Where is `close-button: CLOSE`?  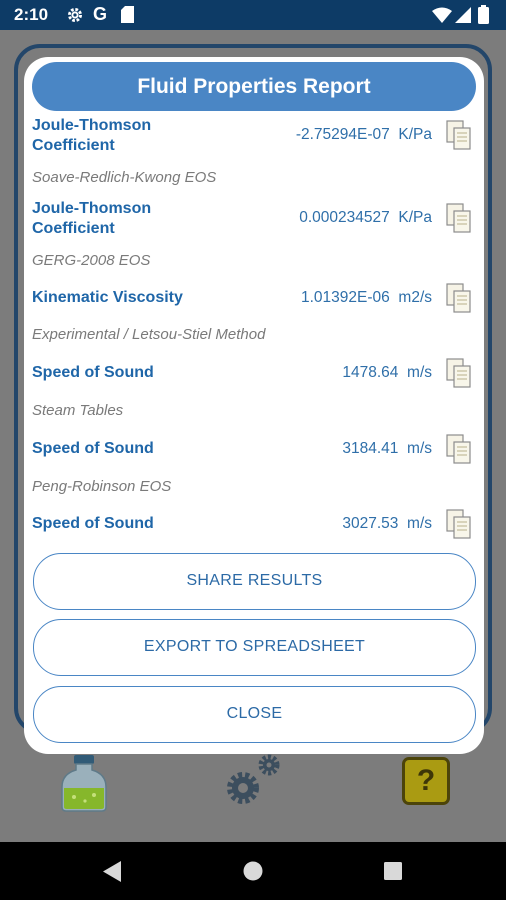 close-button: CLOSE is located at coordinates (254, 714).